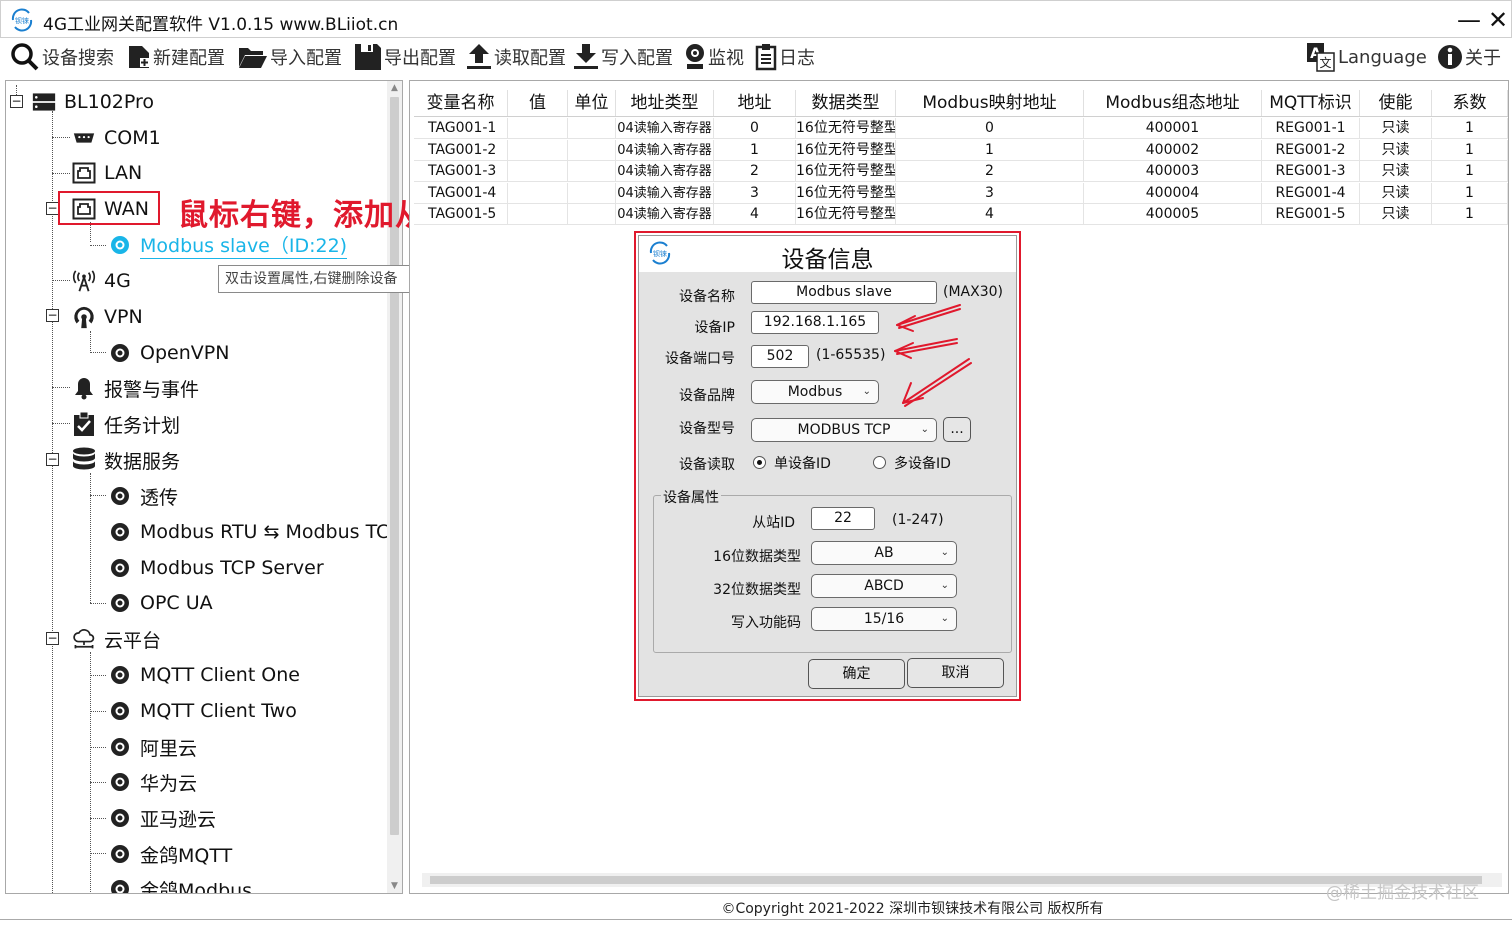 Image resolution: width=1512 pixels, height=925 pixels. I want to click on search-icon, so click(25, 57).